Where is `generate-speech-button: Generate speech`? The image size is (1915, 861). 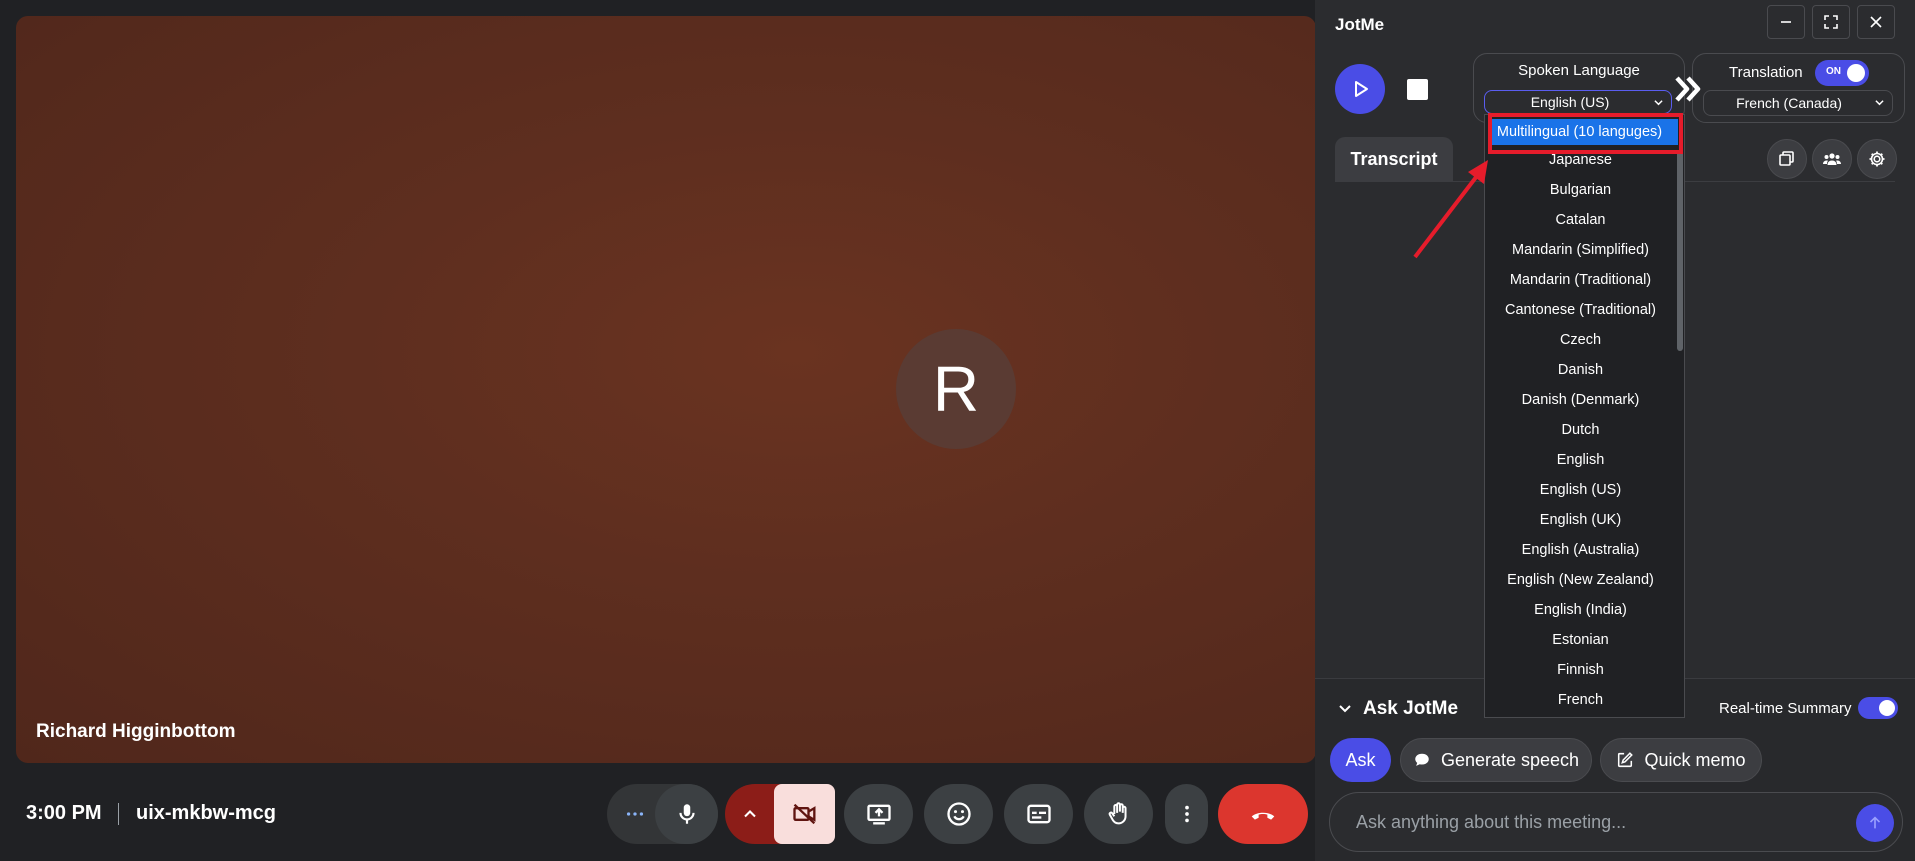
generate-speech-button: Generate speech is located at coordinates (1496, 760).